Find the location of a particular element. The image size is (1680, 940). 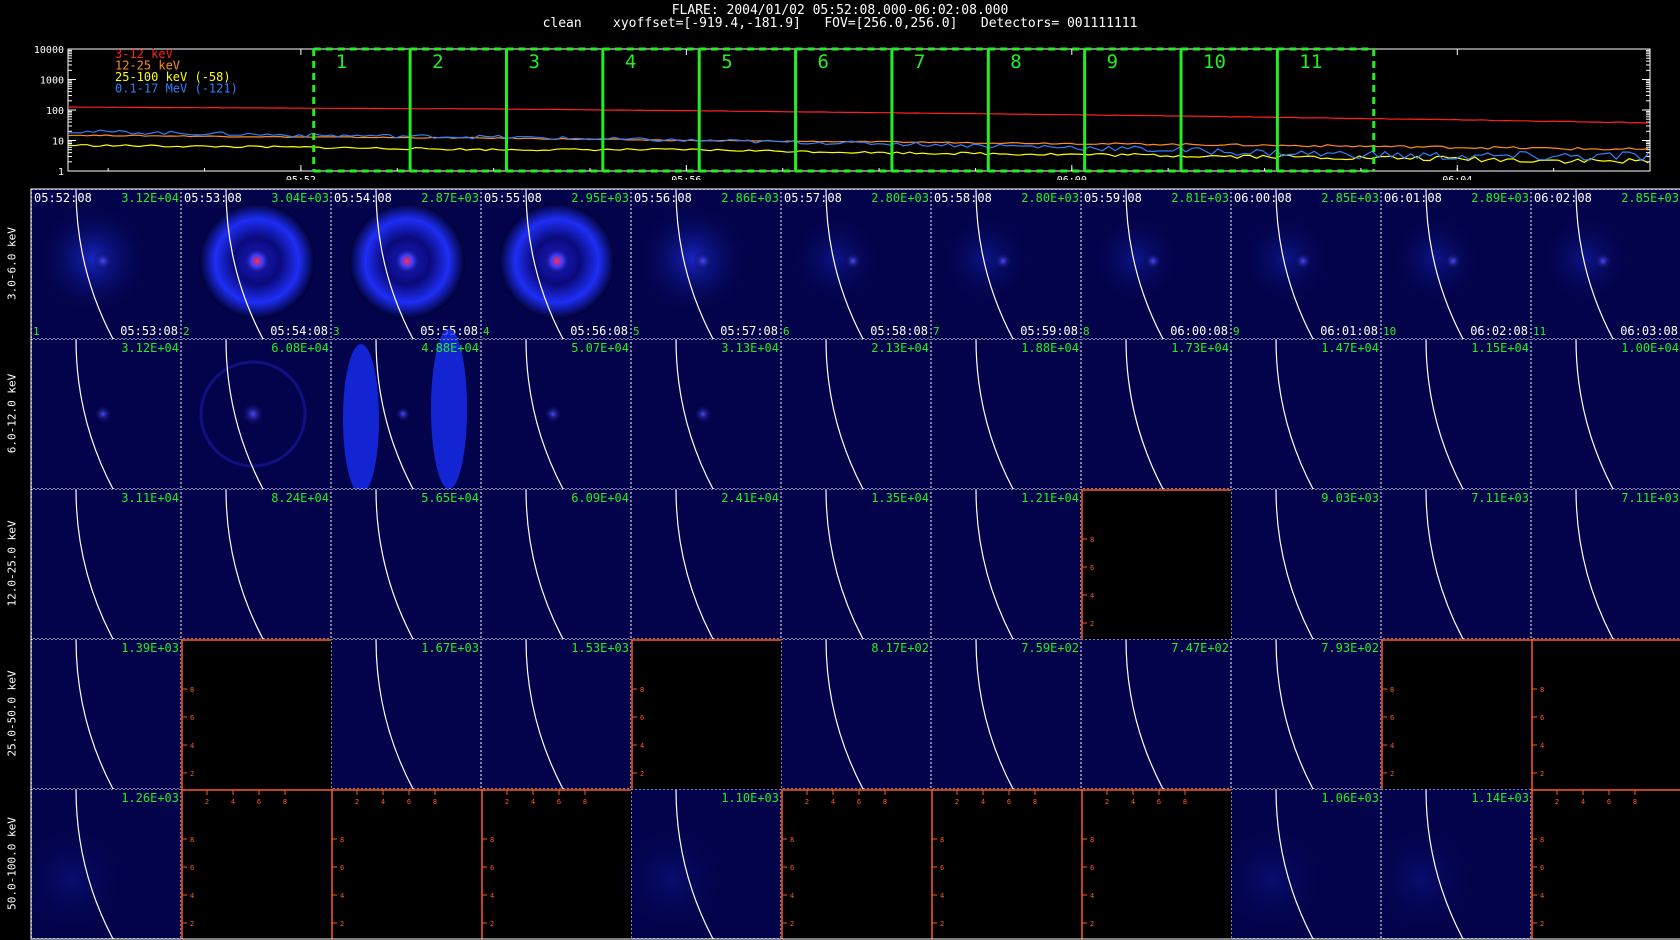

max-value: 2.89E+03 is located at coordinates (1500, 198).